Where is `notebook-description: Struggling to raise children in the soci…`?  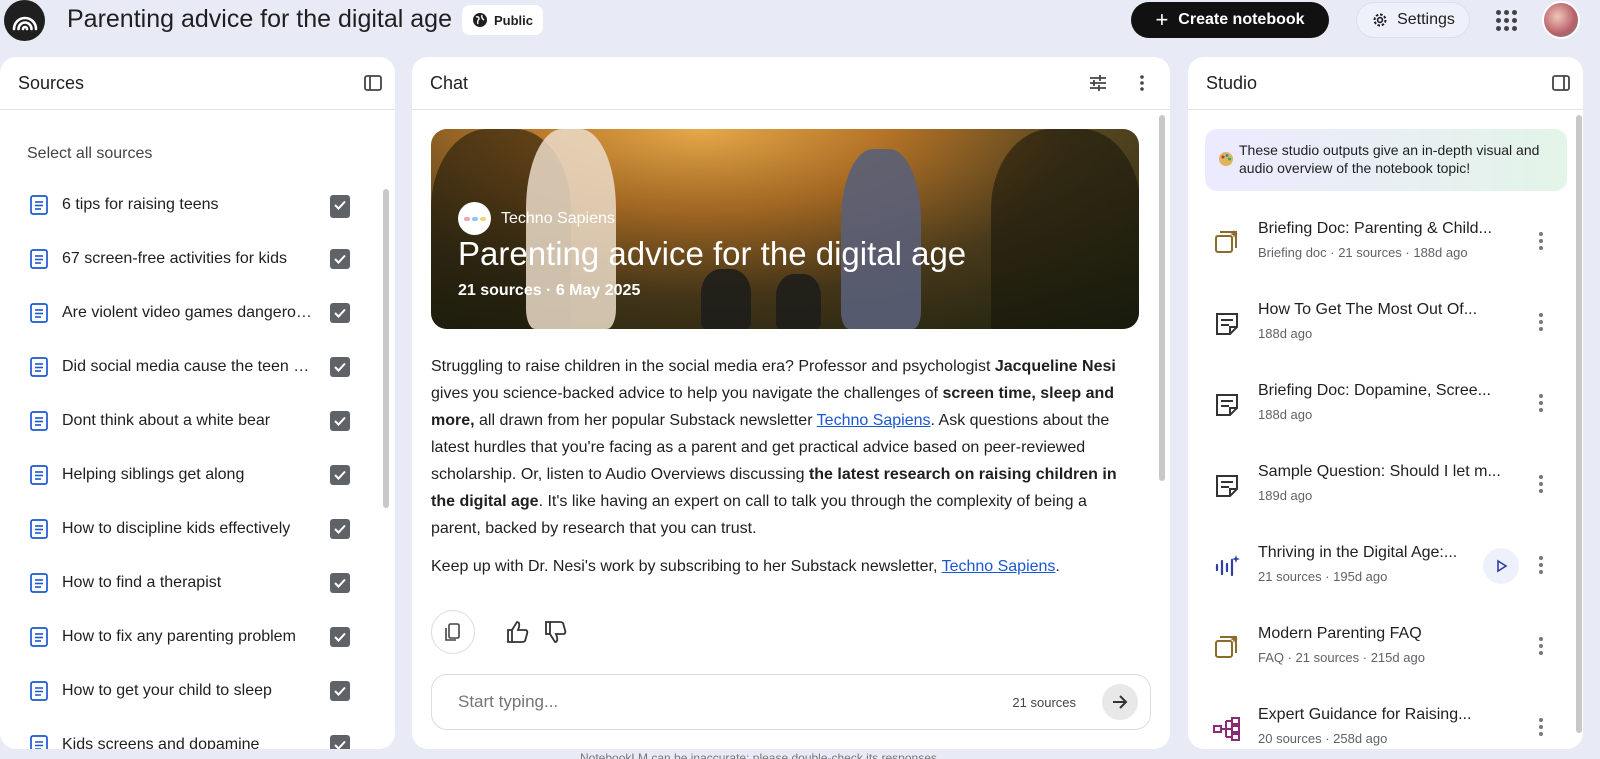
notebook-description: Struggling to raise children in the soci… is located at coordinates (785, 472).